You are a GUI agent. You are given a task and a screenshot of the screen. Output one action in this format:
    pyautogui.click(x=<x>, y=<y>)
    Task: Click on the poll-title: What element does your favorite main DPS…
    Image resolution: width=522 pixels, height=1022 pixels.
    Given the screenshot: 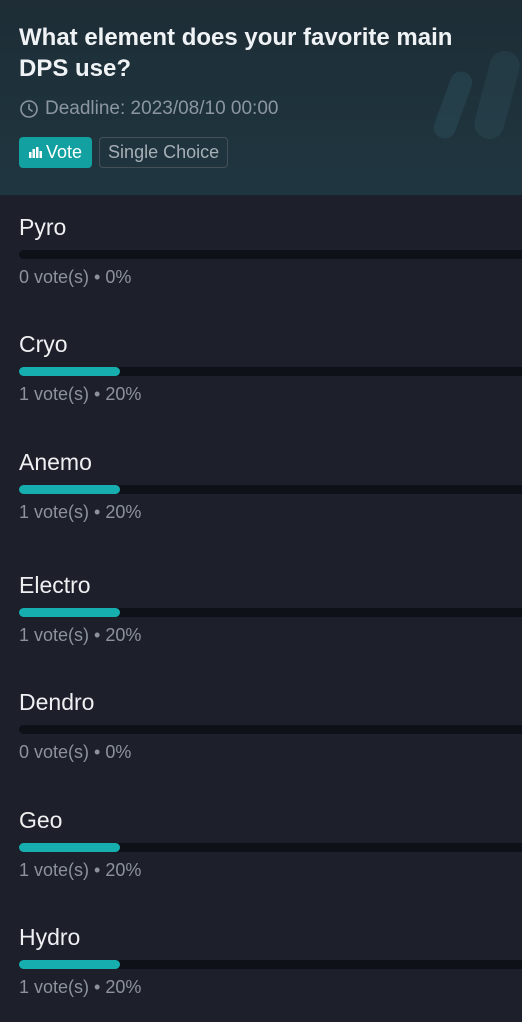 What is the action you would take?
    pyautogui.click(x=236, y=53)
    